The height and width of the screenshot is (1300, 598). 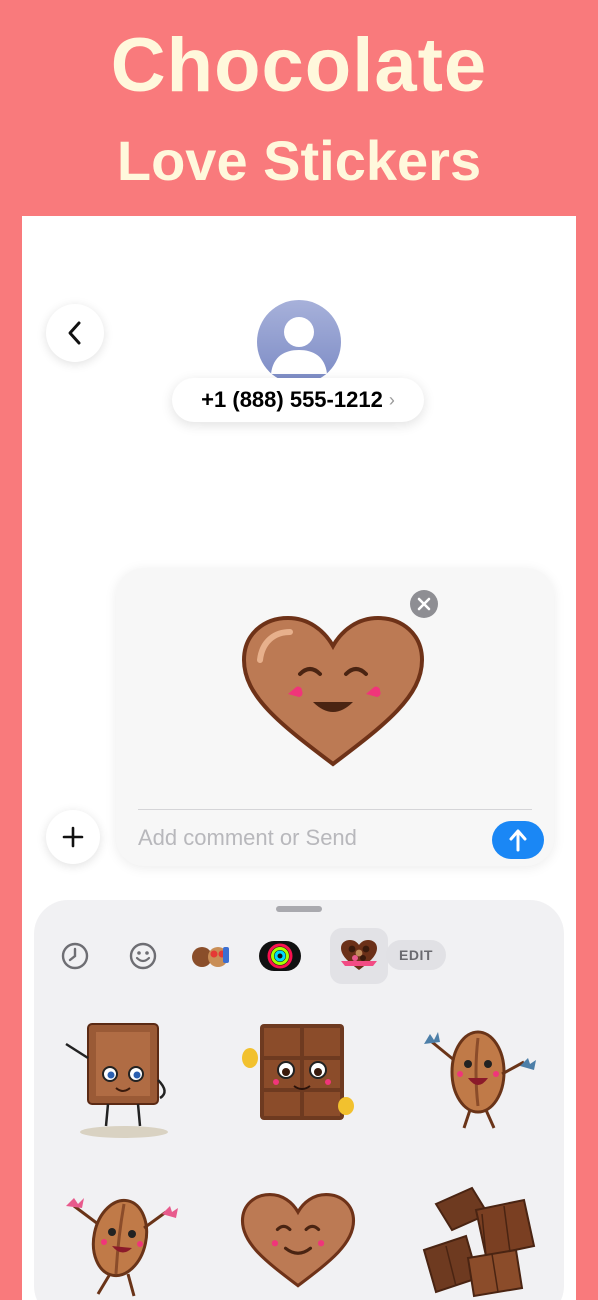 I want to click on back-button, so click(x=75, y=333).